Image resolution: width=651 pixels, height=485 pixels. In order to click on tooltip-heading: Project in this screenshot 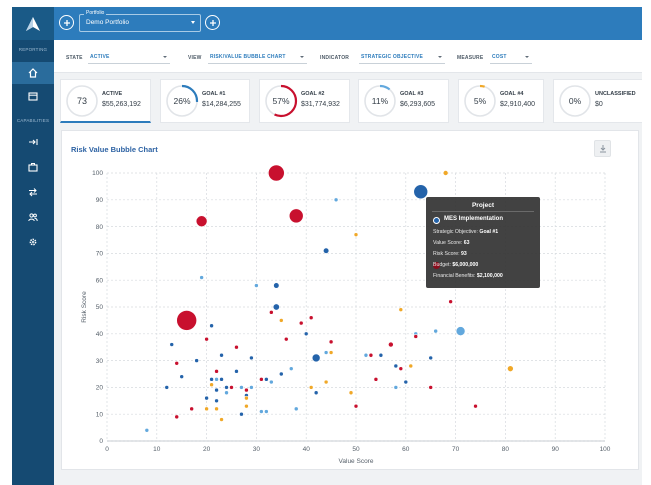, I will do `click(483, 205)`.